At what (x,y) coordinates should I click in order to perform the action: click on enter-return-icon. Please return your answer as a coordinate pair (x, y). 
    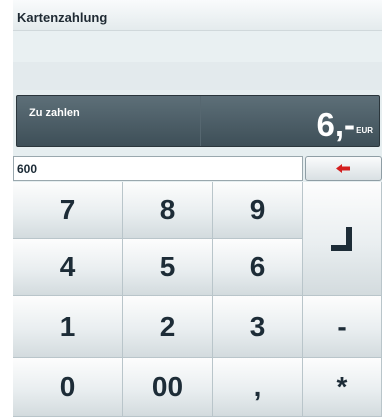
    Looking at the image, I should click on (341, 238).